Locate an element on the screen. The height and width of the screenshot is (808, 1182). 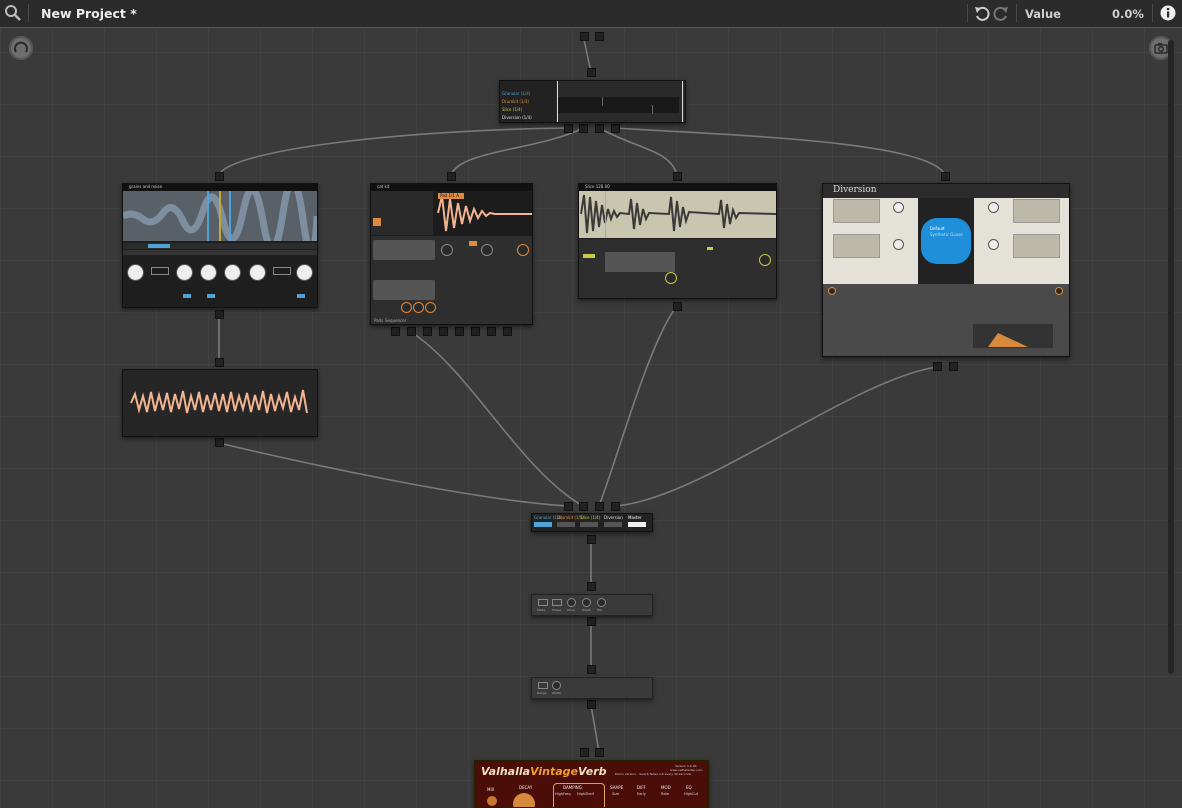
pad-label: Pad 1/1 A is located at coordinates (449, 195).